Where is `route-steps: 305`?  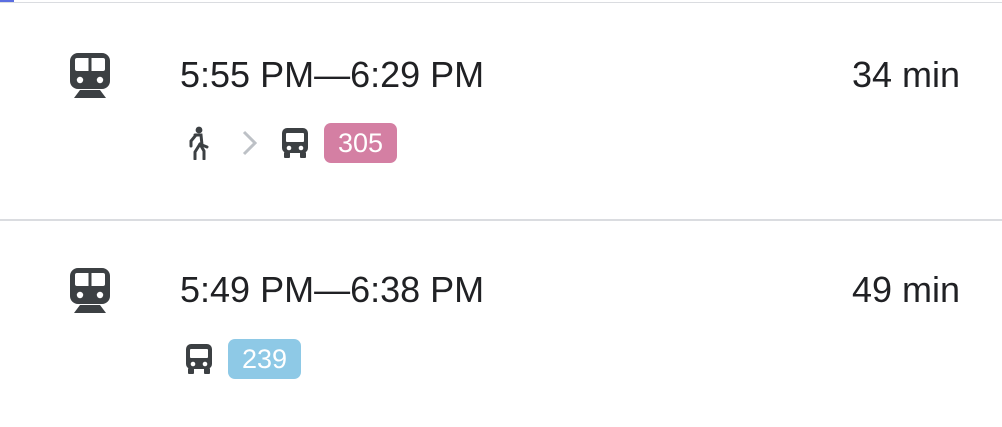 route-steps: 305 is located at coordinates (290, 143).